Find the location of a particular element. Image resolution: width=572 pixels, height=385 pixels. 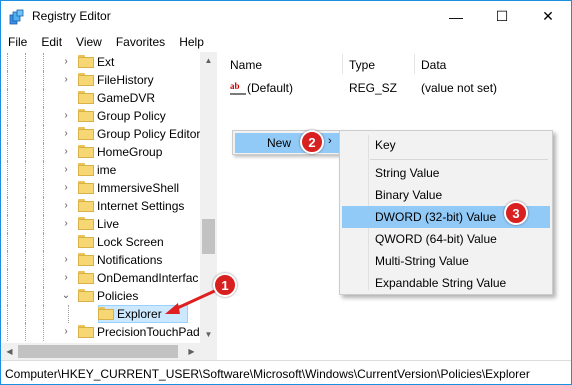

tree-item: › ime is located at coordinates (101, 170).